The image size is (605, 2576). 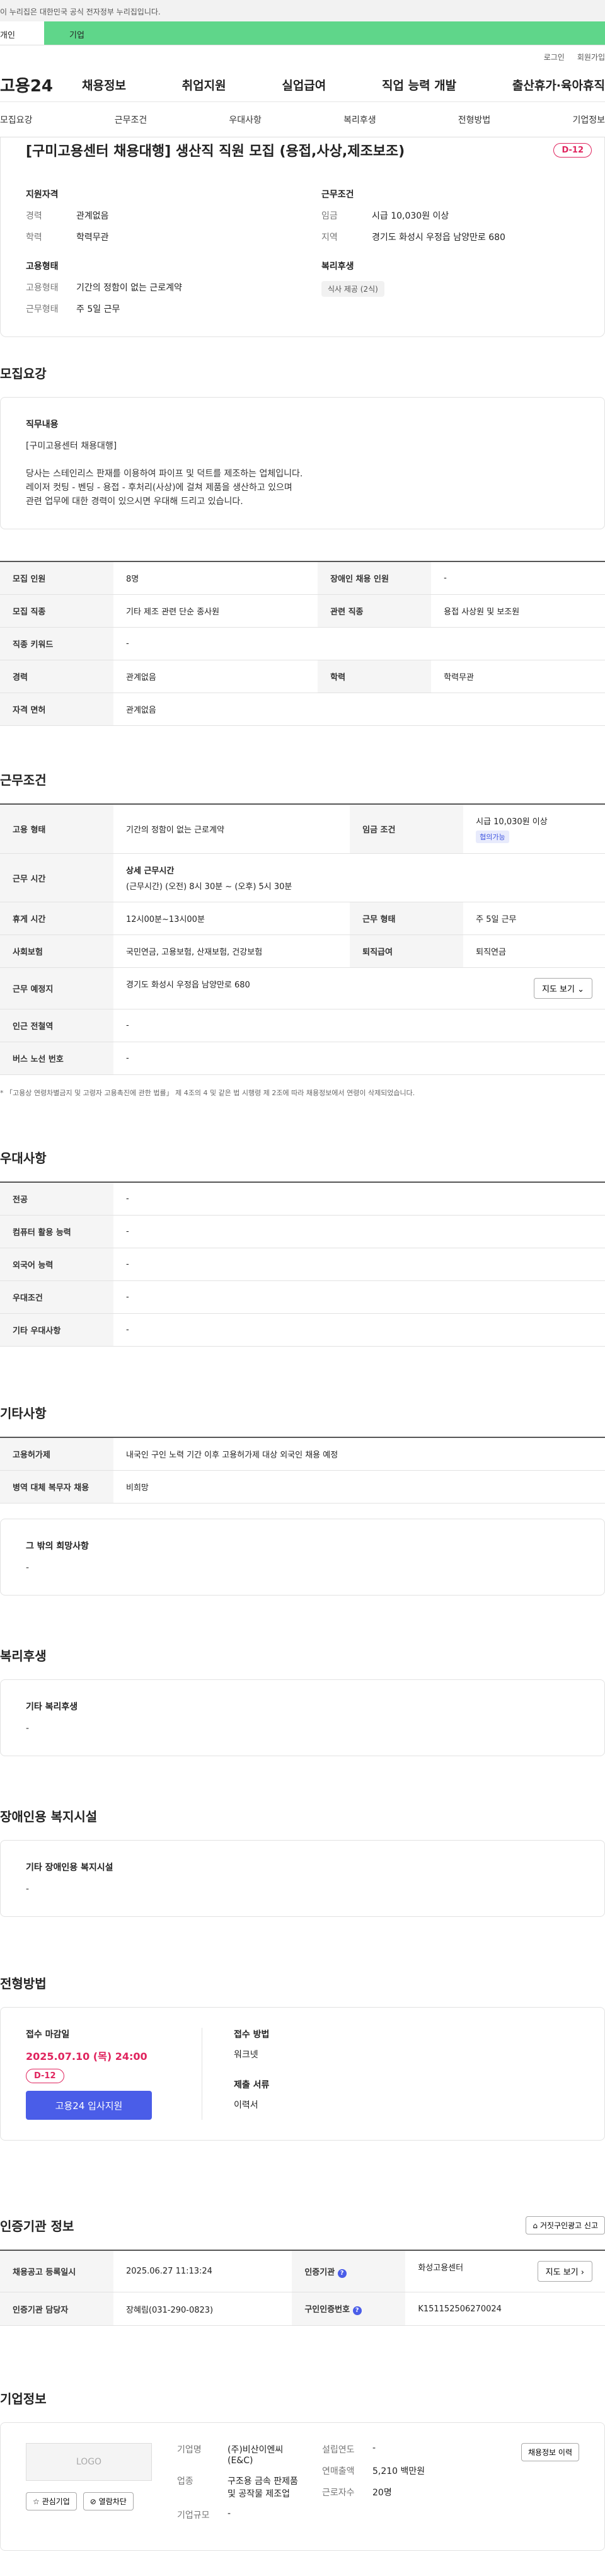 I want to click on apply-button: 고용24 입사지원, so click(x=89, y=2105).